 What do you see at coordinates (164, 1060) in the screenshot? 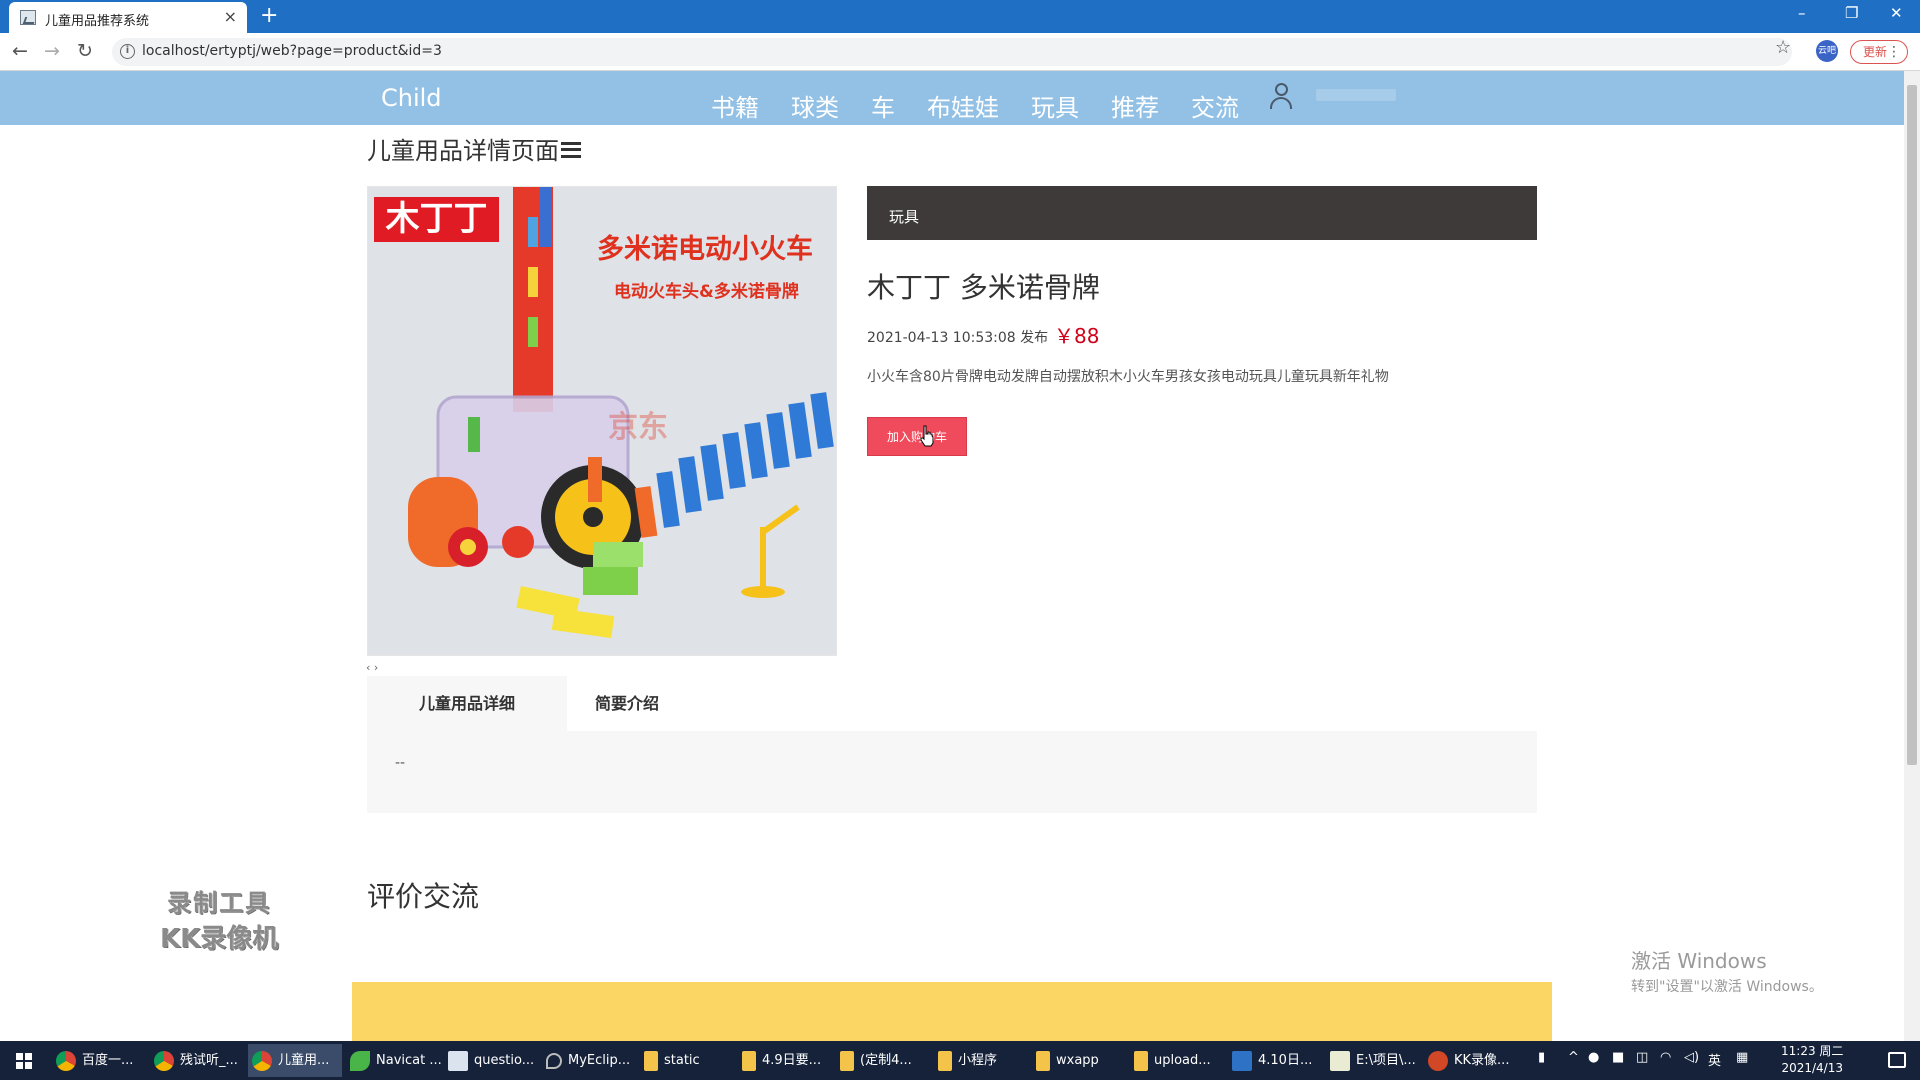
I see `chrome-icon` at bounding box center [164, 1060].